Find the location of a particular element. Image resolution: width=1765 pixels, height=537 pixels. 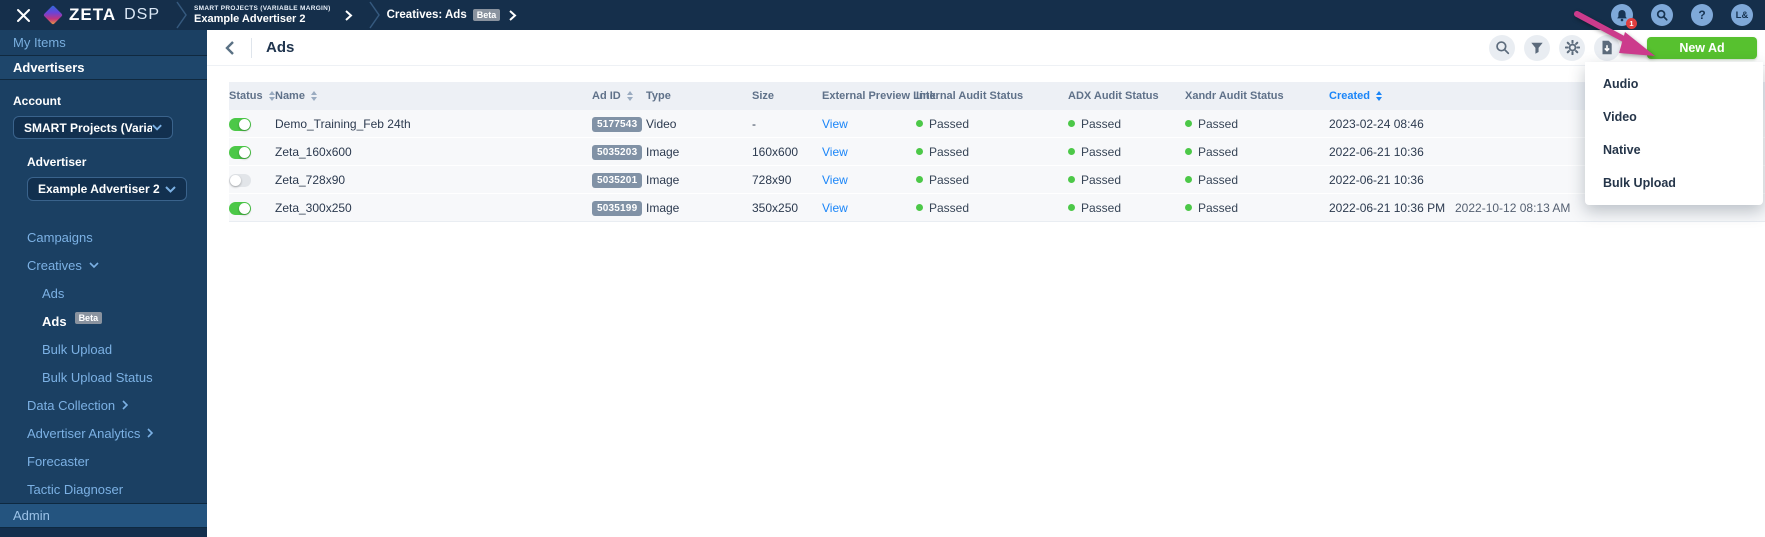

sidebar-item-admin: Admin is located at coordinates (103, 515).